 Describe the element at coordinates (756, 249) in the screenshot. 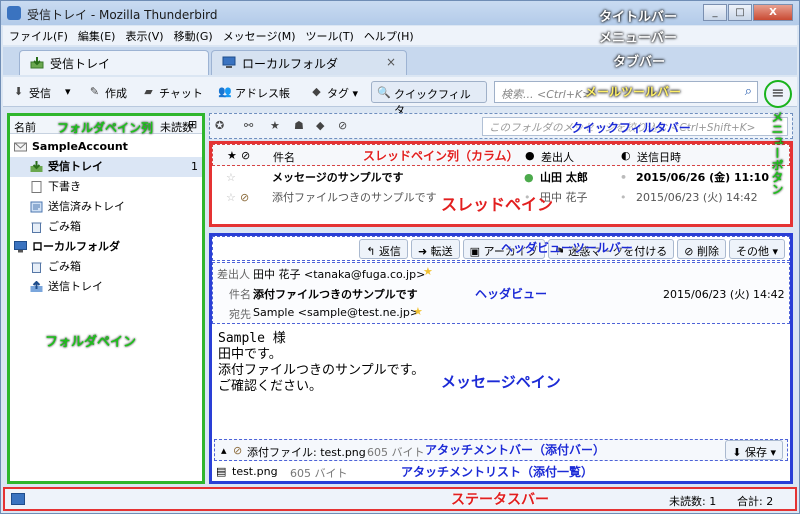

I see `more-button: その他 ▾` at that location.